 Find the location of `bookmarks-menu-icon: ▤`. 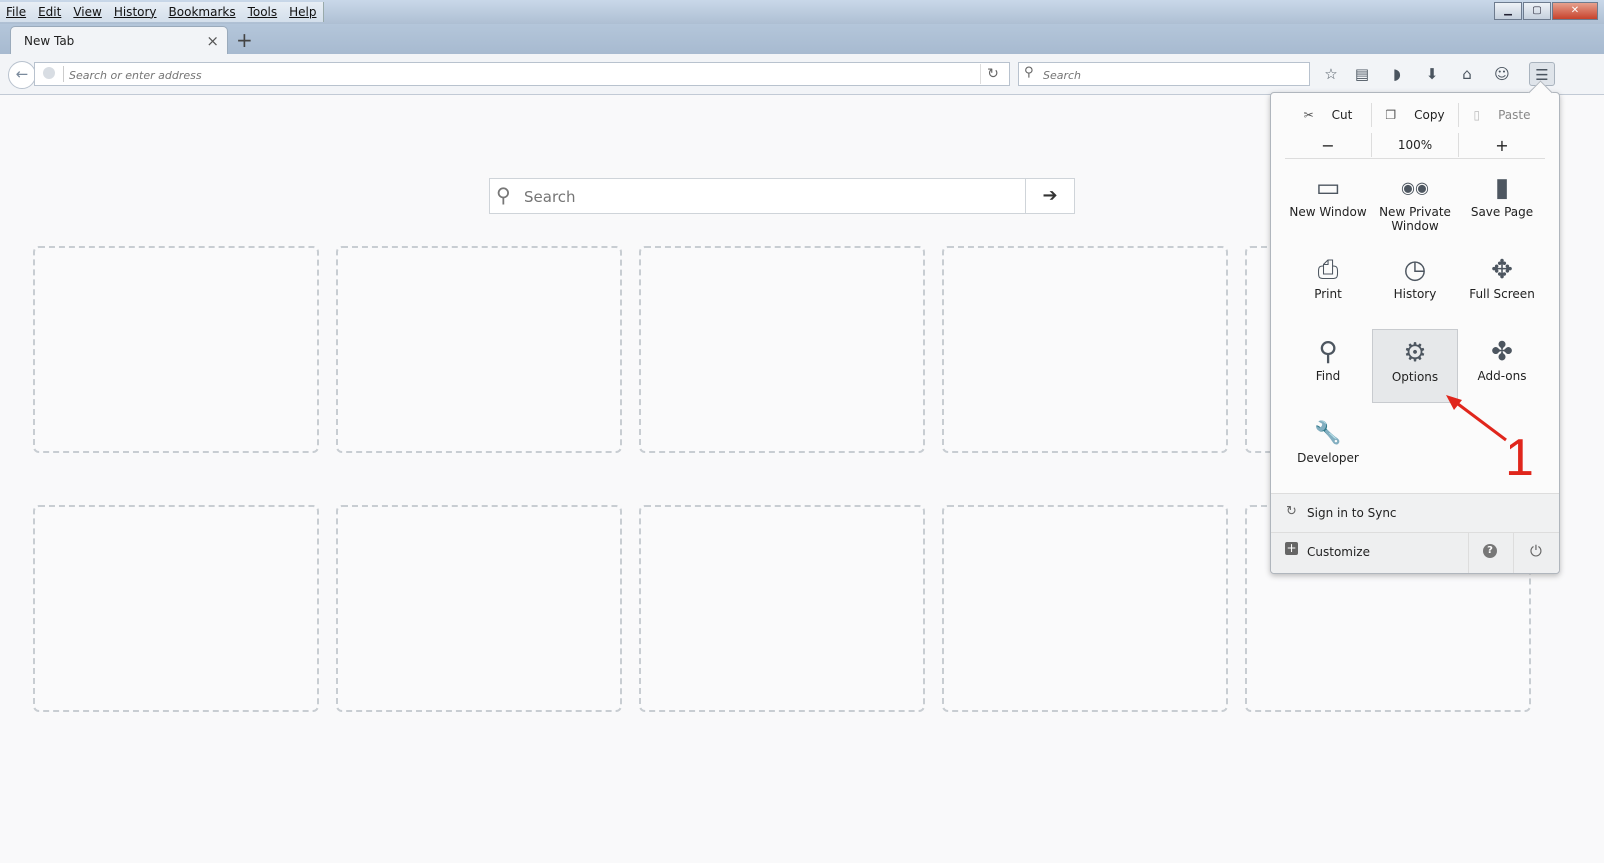

bookmarks-menu-icon: ▤ is located at coordinates (1362, 74).